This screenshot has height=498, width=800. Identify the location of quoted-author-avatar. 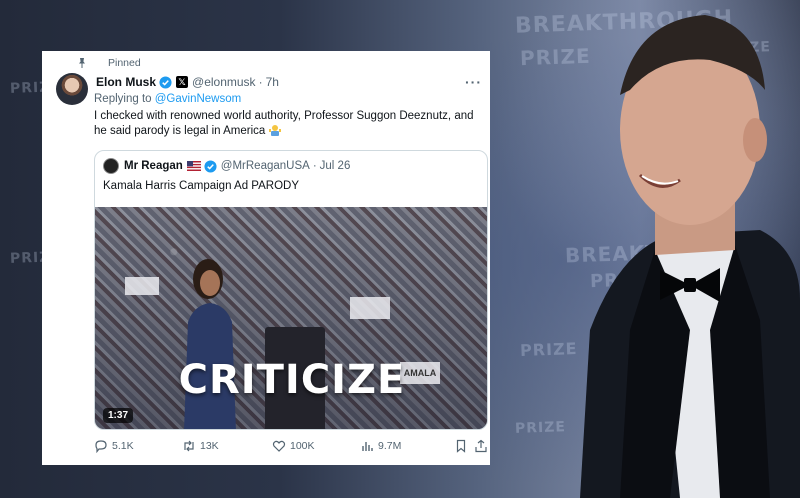
(111, 166).